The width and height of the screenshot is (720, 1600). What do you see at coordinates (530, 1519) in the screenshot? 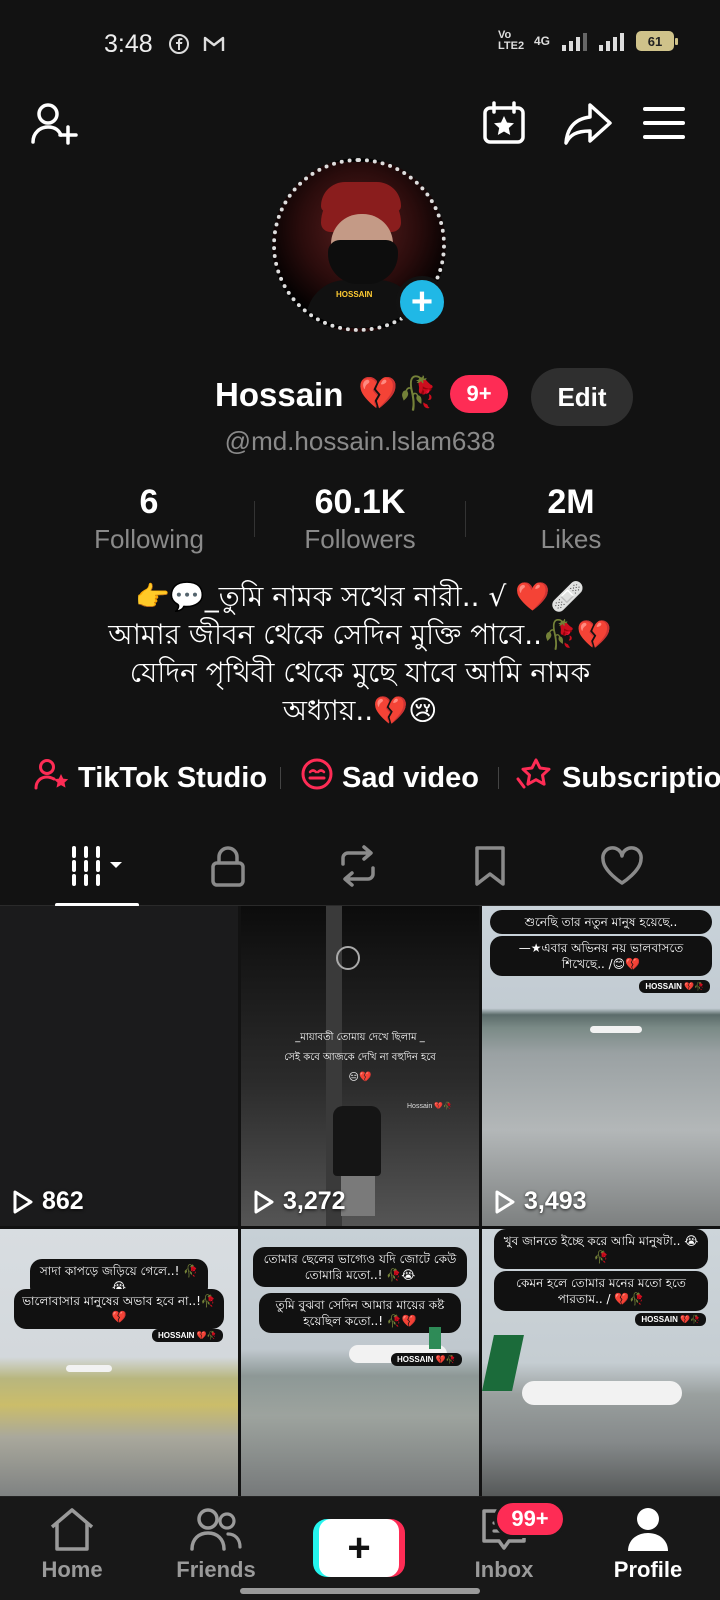
I see `inbox-badge: 99+` at bounding box center [530, 1519].